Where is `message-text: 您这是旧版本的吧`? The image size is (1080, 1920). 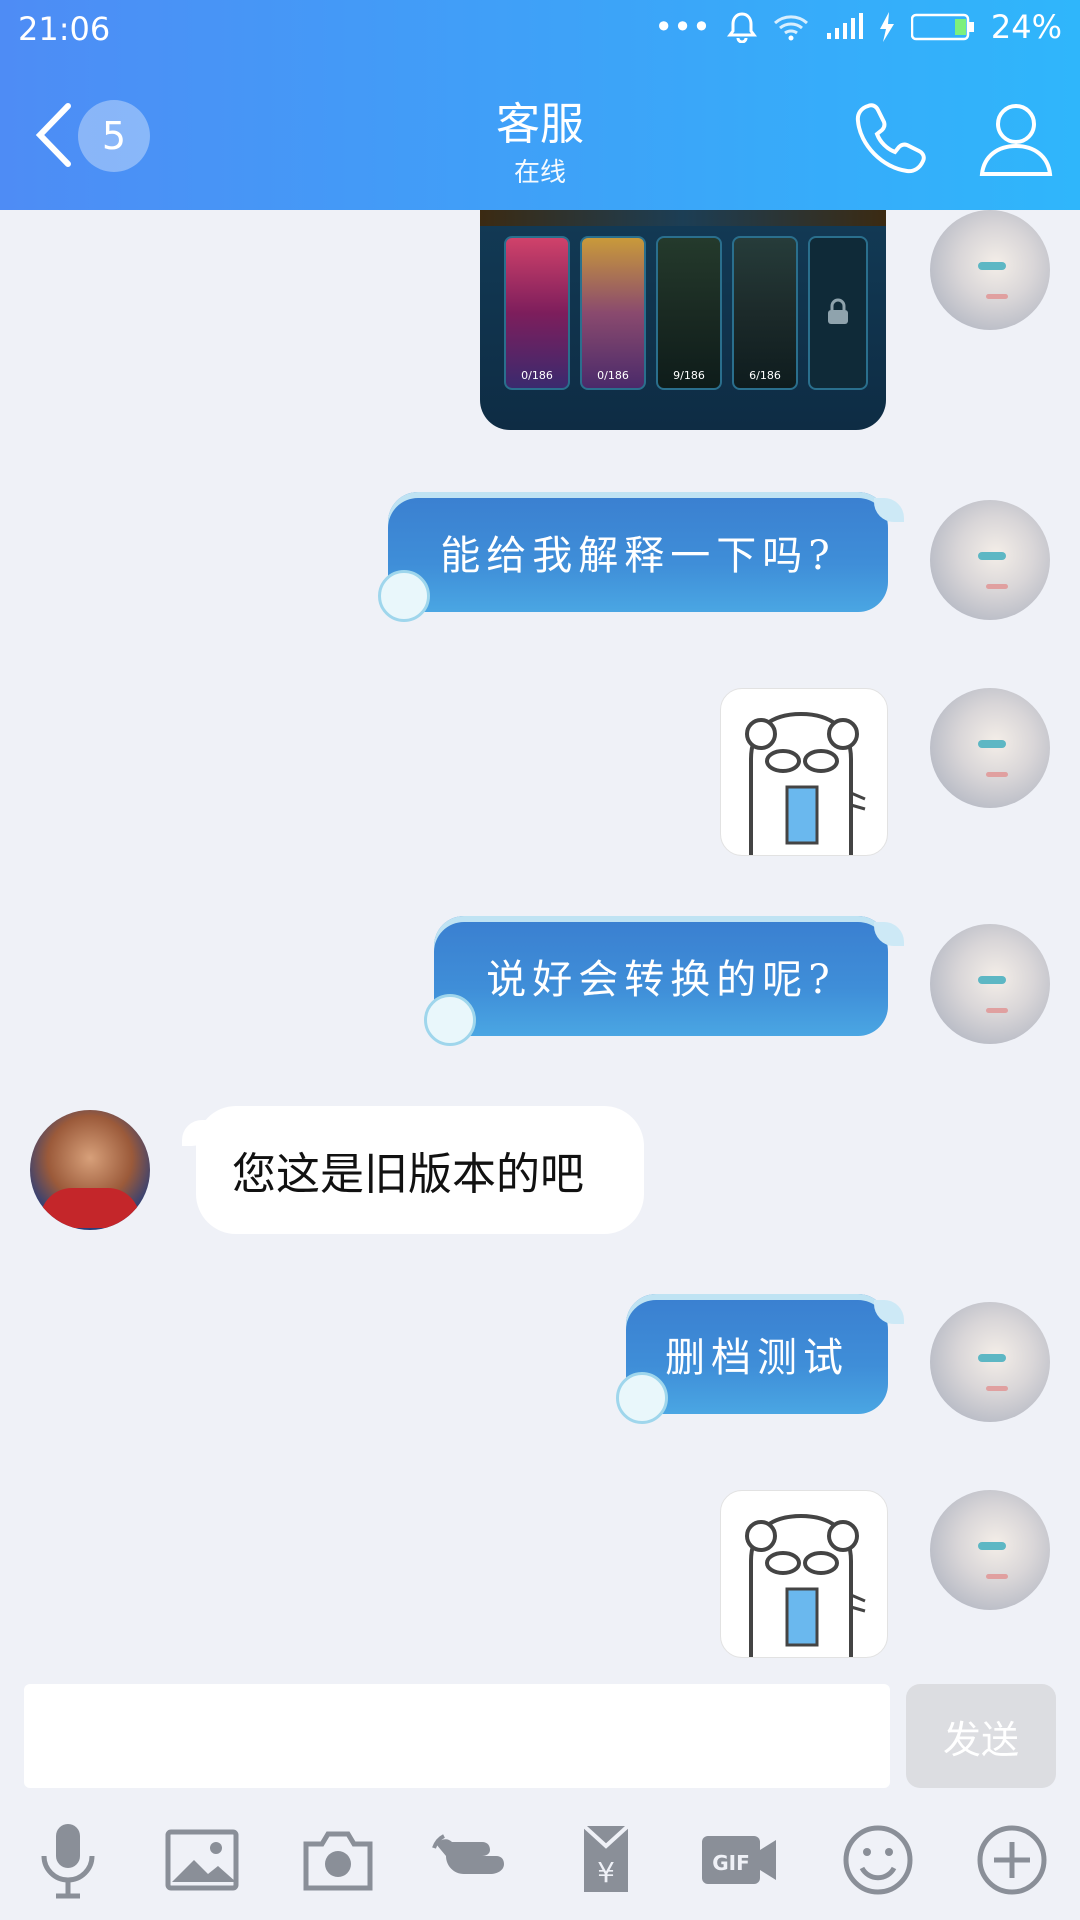
message-text: 您这是旧版本的吧 is located at coordinates (408, 1174).